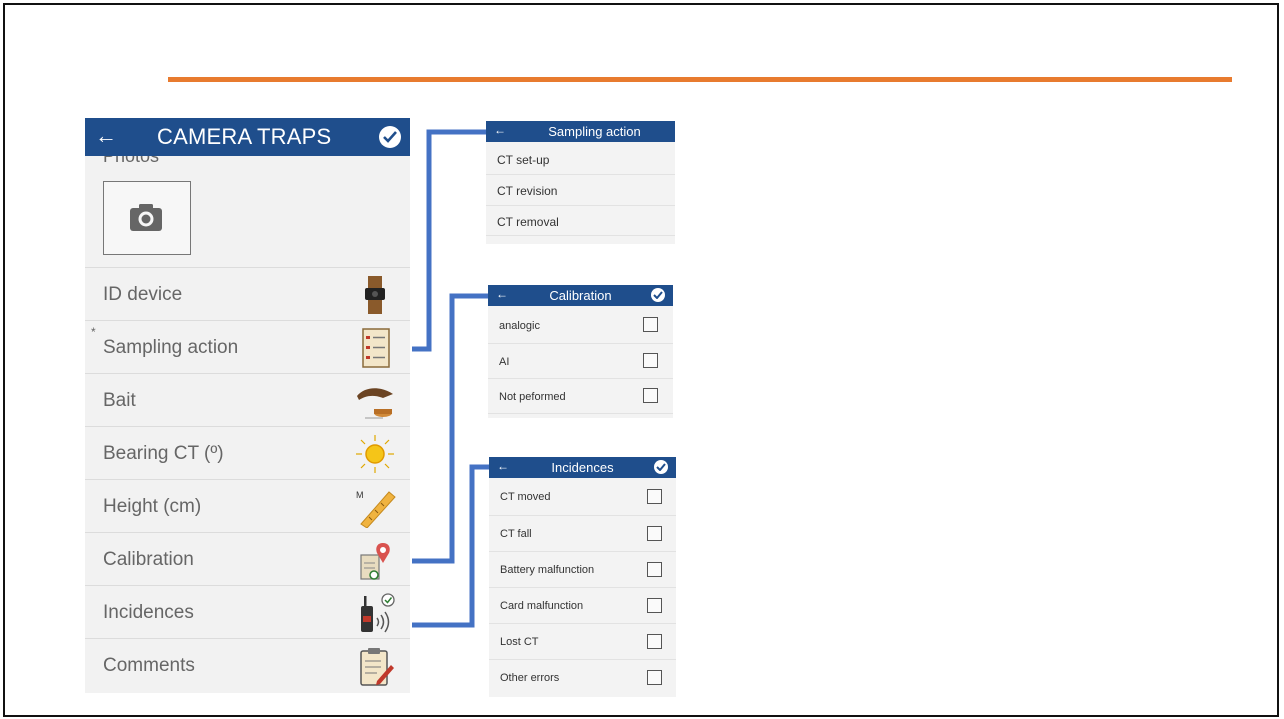 The image size is (1284, 719). I want to click on option-label: CT removal, so click(528, 222).